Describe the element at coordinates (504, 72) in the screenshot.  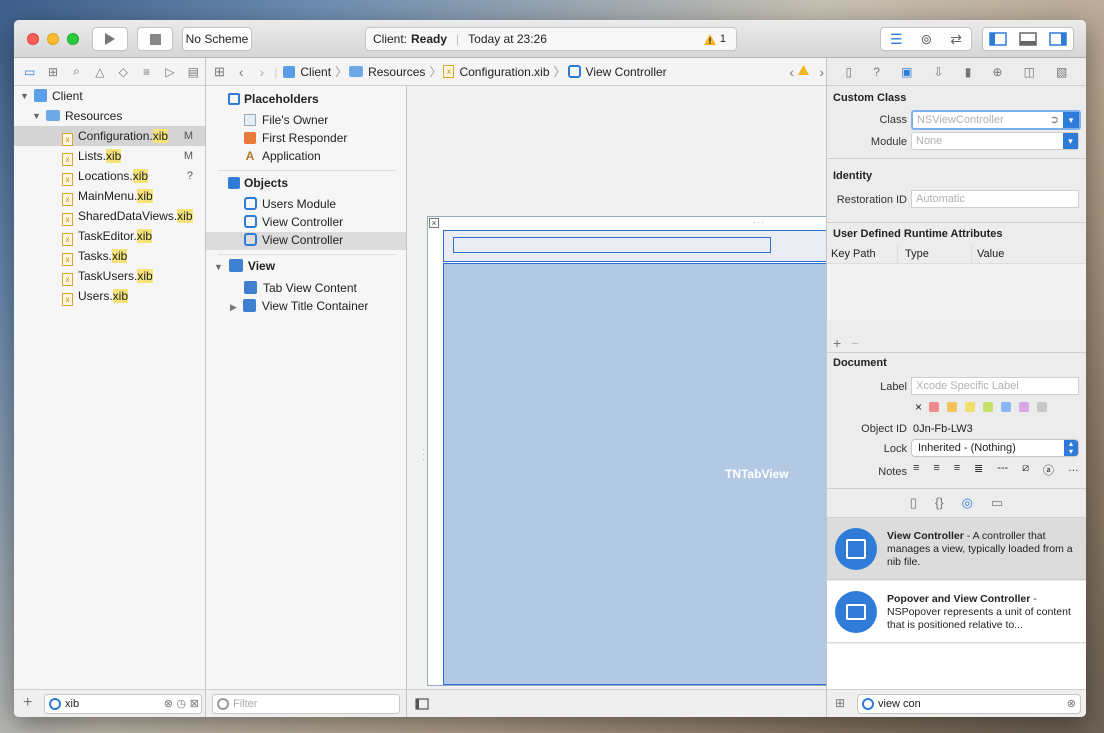
I see `crumb-file: Configuration.xib` at that location.